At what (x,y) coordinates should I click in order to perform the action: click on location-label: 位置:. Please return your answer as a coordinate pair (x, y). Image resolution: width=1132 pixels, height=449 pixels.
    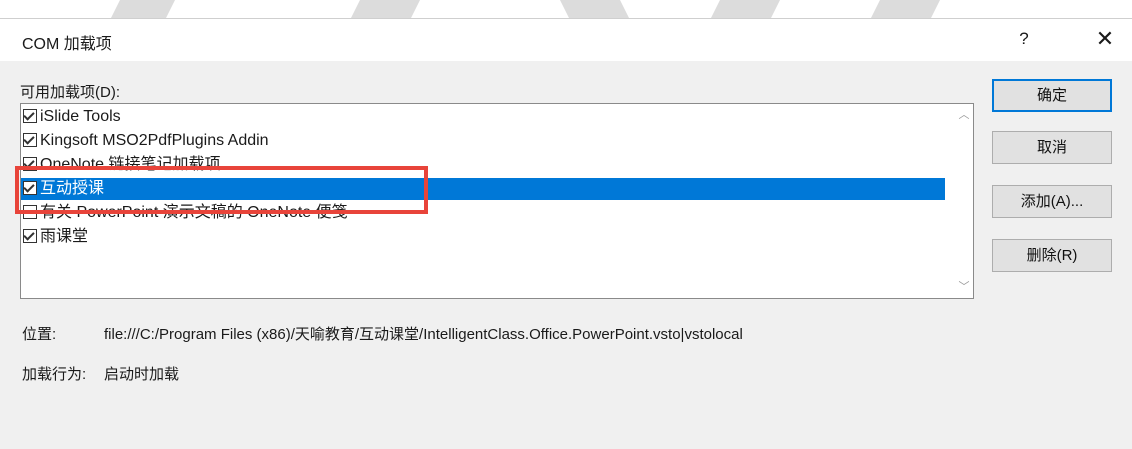
    Looking at the image, I should click on (39, 334).